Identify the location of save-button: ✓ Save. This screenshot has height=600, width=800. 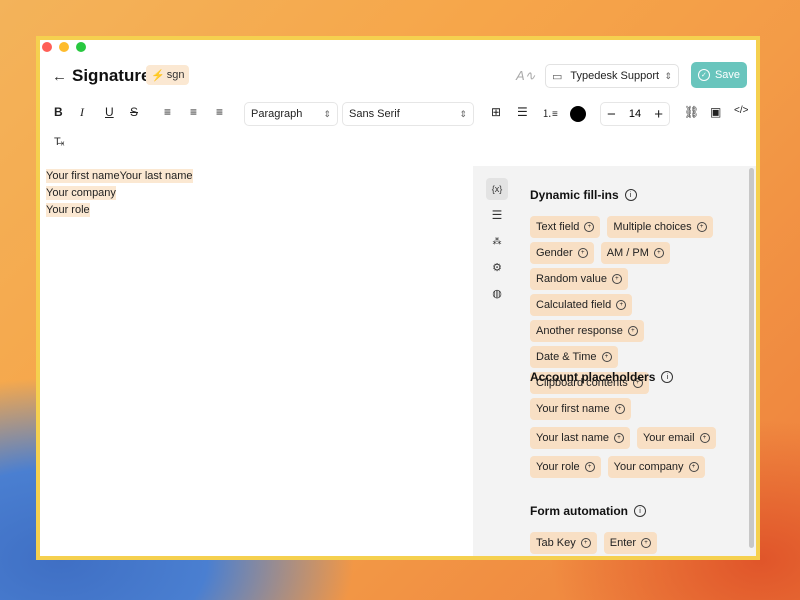
(719, 75).